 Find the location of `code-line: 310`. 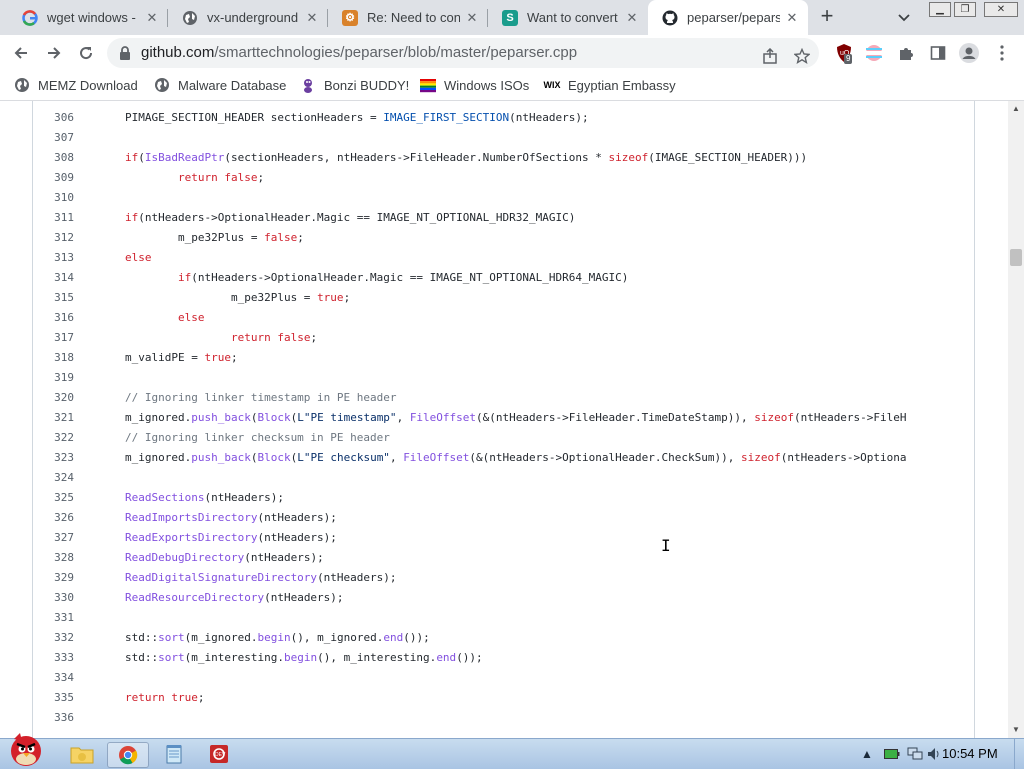

code-line: 310 is located at coordinates (503, 198).